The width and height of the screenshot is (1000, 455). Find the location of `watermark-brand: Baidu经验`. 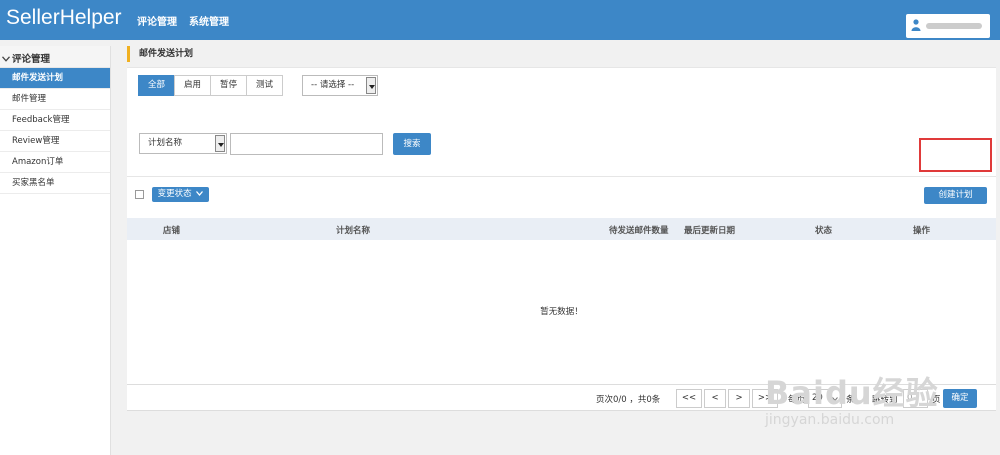

watermark-brand: Baidu经验 is located at coordinates (852, 393).